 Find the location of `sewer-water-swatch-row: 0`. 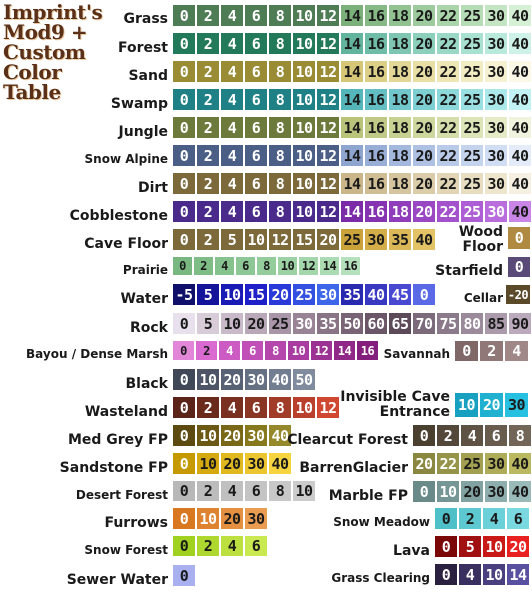

sewer-water-swatch-row: 0 is located at coordinates (184, 575).